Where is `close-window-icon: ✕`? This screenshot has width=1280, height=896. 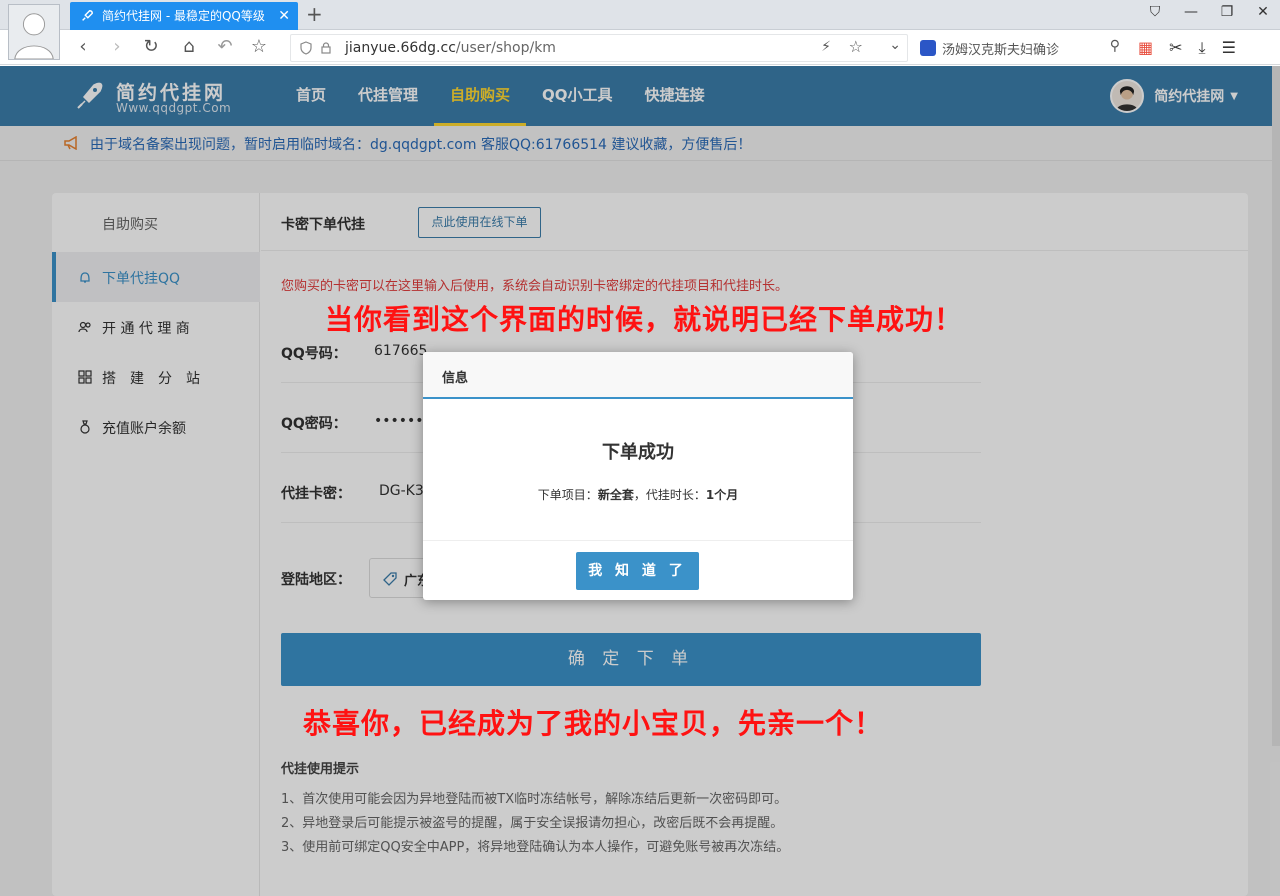
close-window-icon: ✕ is located at coordinates (1263, 12).